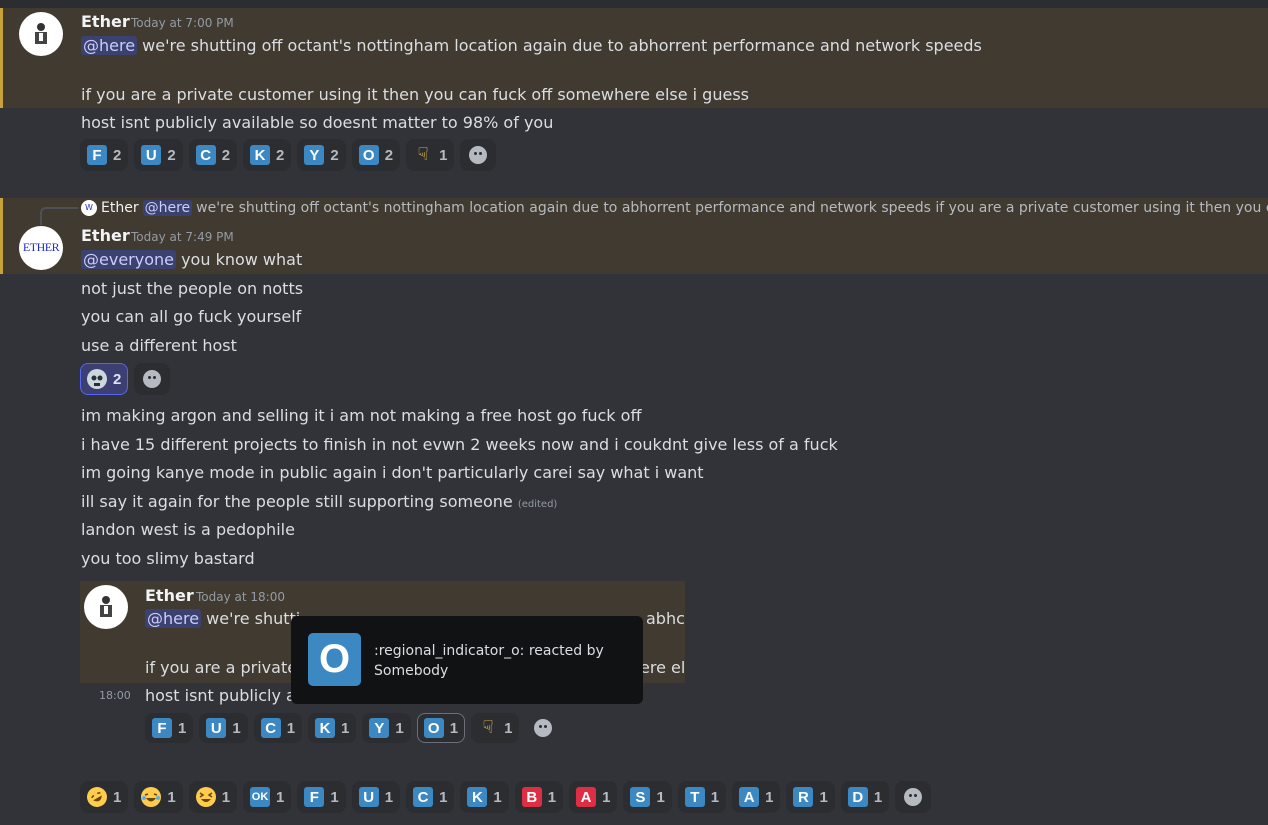 This screenshot has width=1268, height=825. I want to click on reaction-d: D1, so click(865, 797).